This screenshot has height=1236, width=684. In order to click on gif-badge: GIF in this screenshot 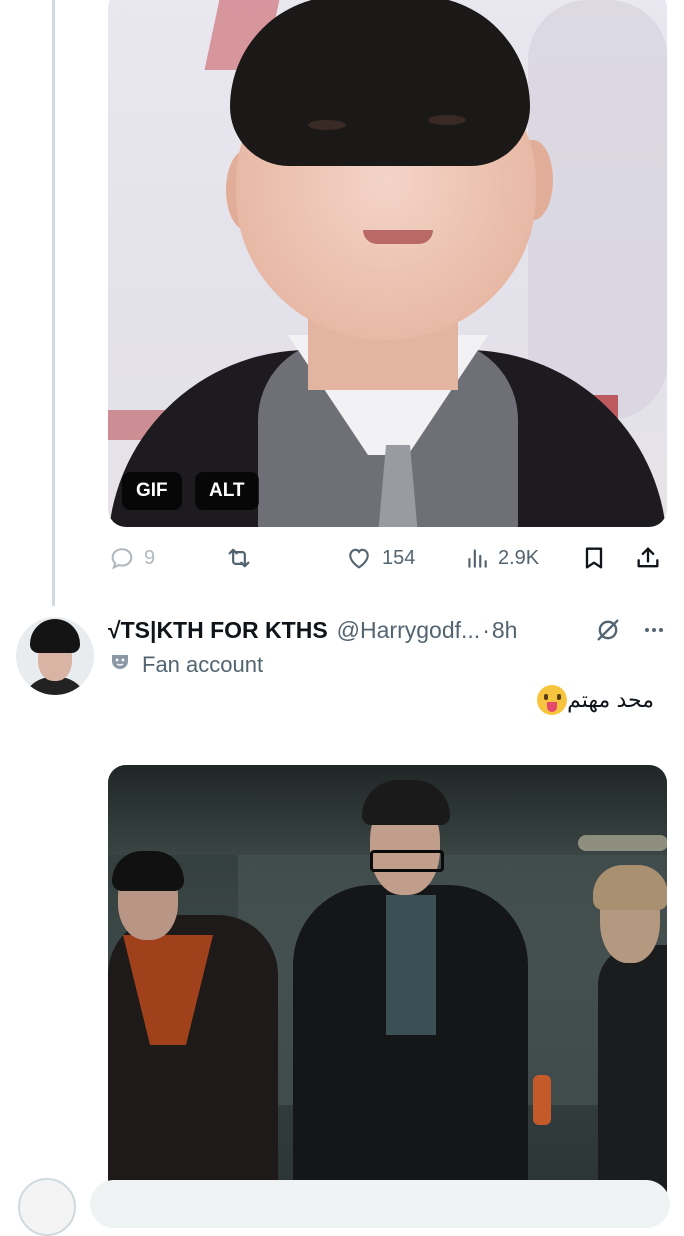, I will do `click(152, 491)`.